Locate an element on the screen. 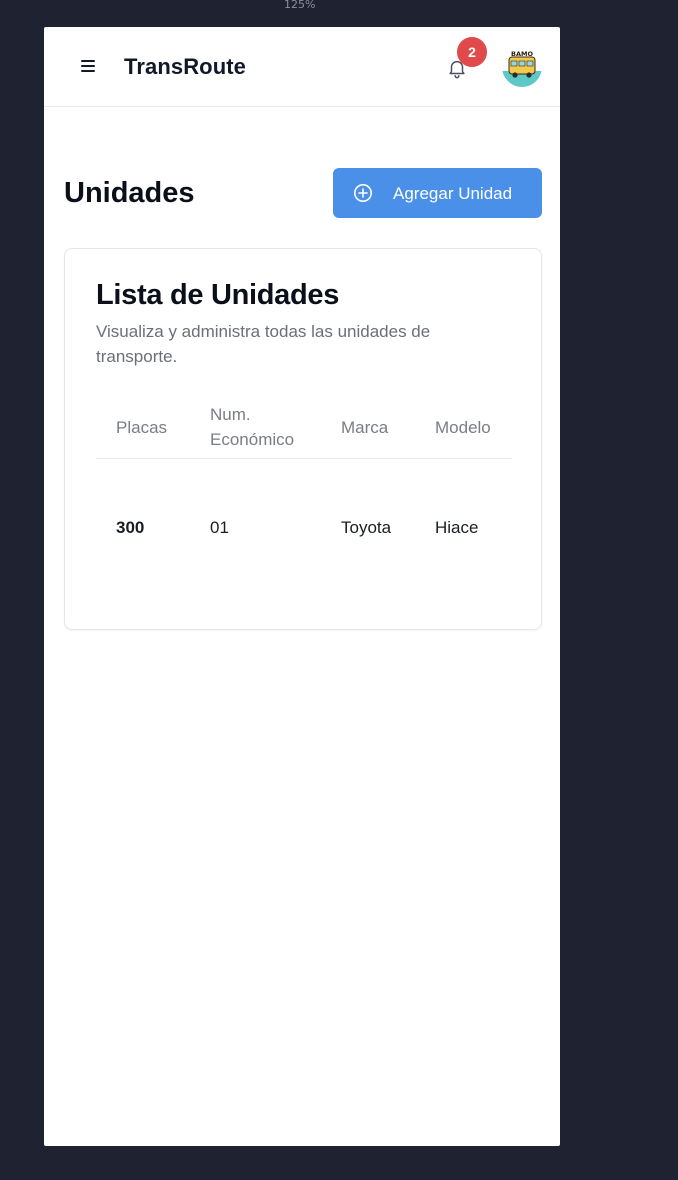 The height and width of the screenshot is (1180, 678). menu-icon is located at coordinates (89, 67).